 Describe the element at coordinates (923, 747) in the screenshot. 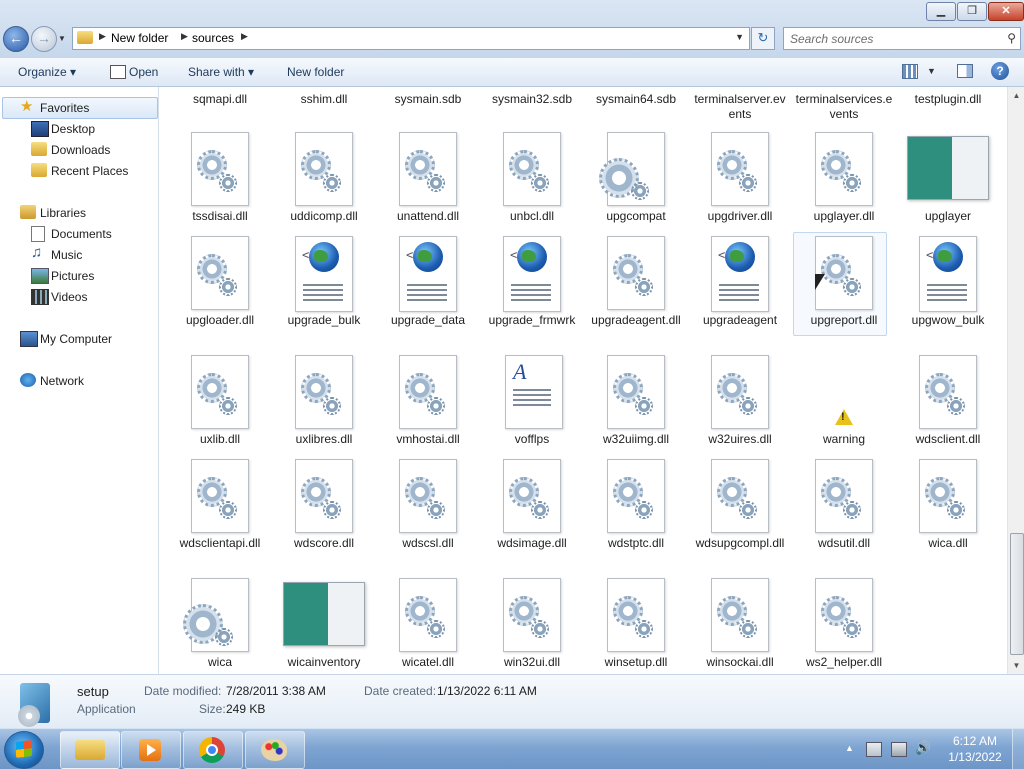

I see `volume-icon: 🔊` at that location.